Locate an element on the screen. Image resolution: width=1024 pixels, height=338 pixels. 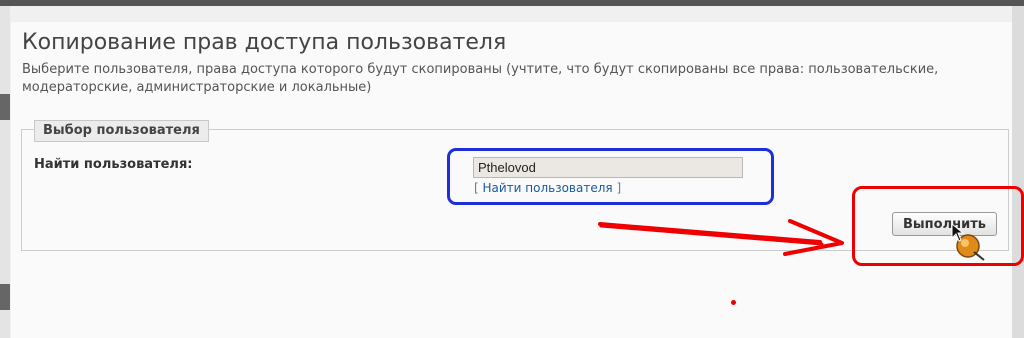
hand-pointer-icon is located at coordinates (968, 241).